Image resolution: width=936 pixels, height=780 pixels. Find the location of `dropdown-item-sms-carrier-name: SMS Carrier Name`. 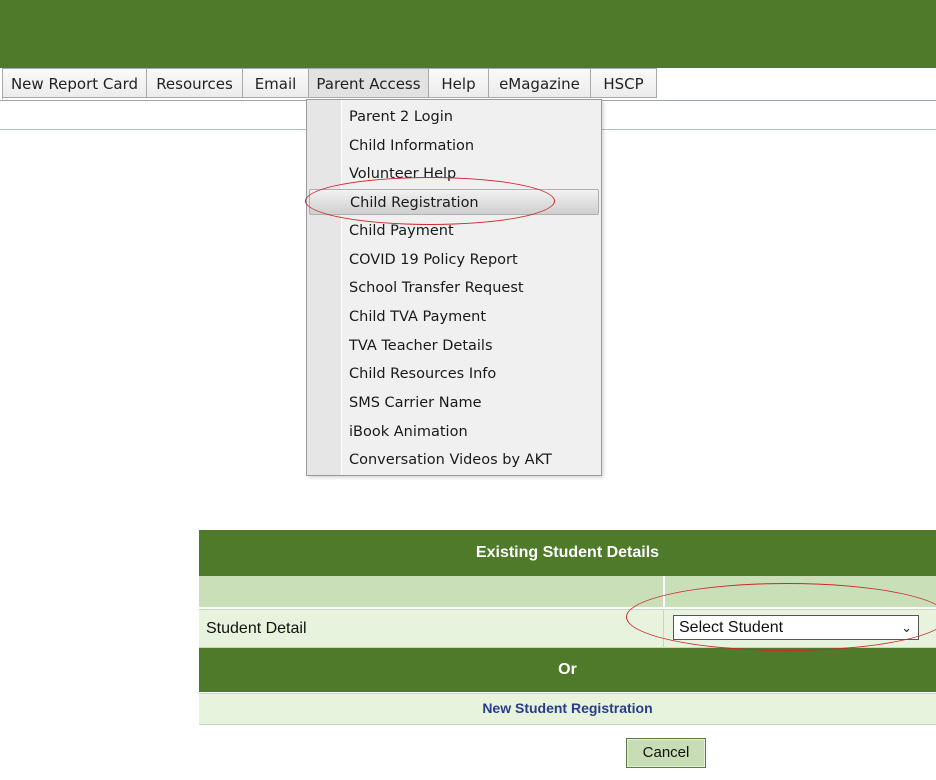

dropdown-item-sms-carrier-name: SMS Carrier Name is located at coordinates (454, 403).